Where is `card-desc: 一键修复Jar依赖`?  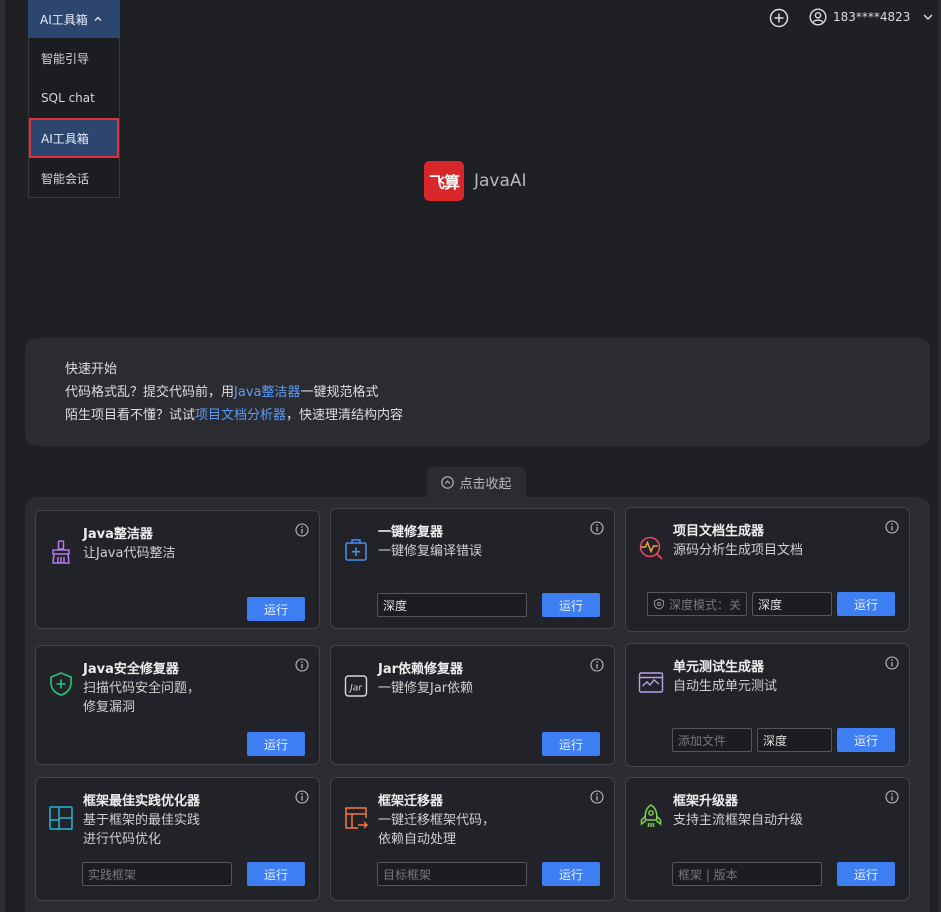 card-desc: 一键修复Jar依赖 is located at coordinates (426, 688).